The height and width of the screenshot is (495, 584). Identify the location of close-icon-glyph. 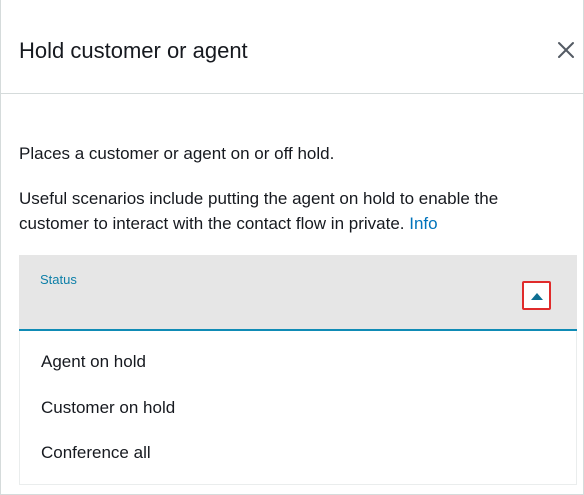
(566, 50).